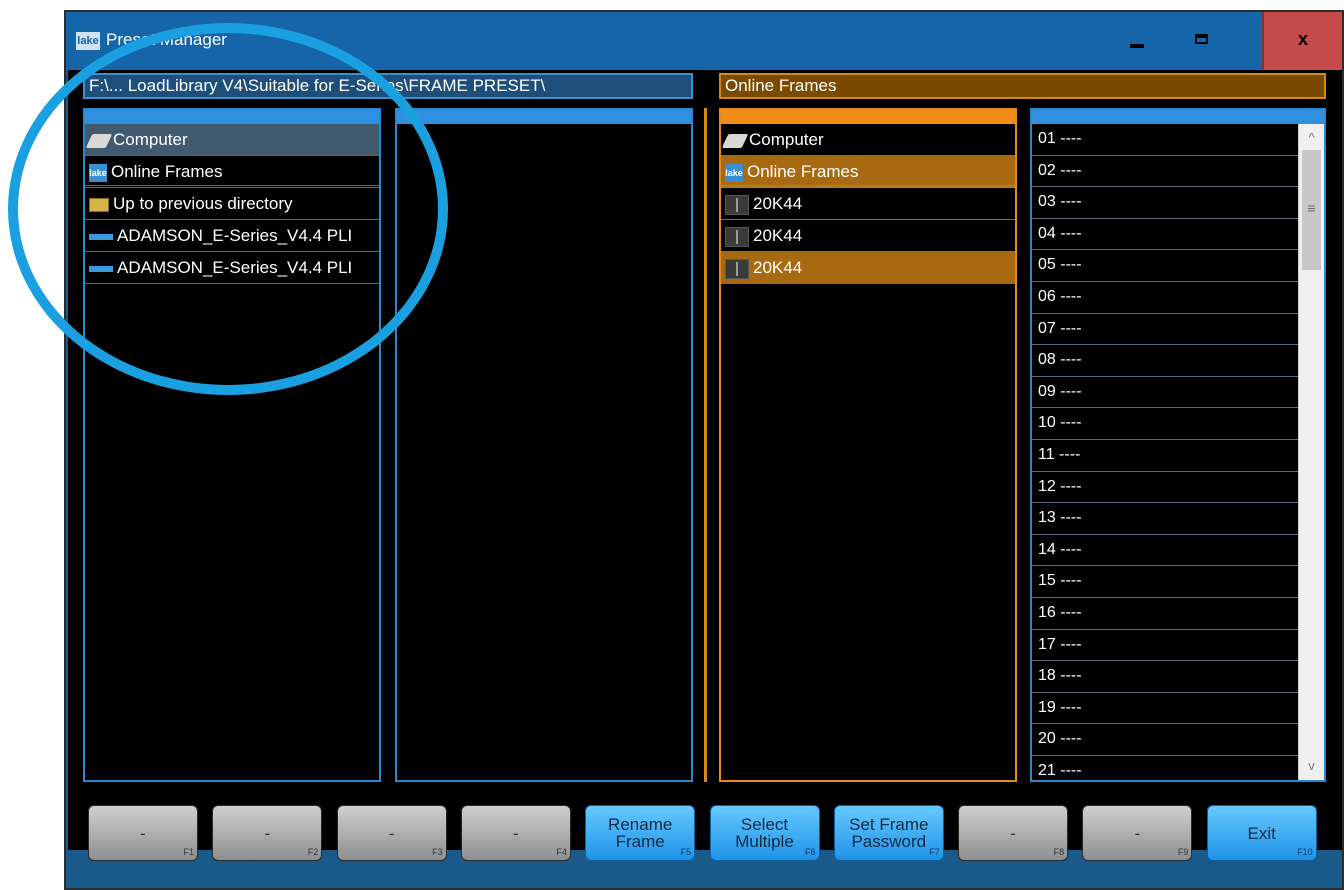 The width and height of the screenshot is (1344, 890). I want to click on function-button-f6: Select Multiple F6, so click(764, 833).